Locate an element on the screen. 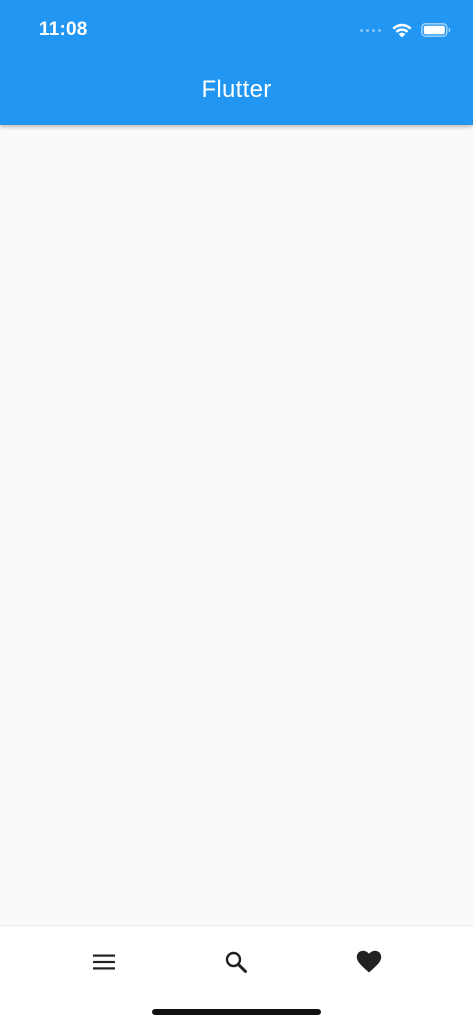 This screenshot has width=473, height=1025. favorite-button is located at coordinates (369, 962).